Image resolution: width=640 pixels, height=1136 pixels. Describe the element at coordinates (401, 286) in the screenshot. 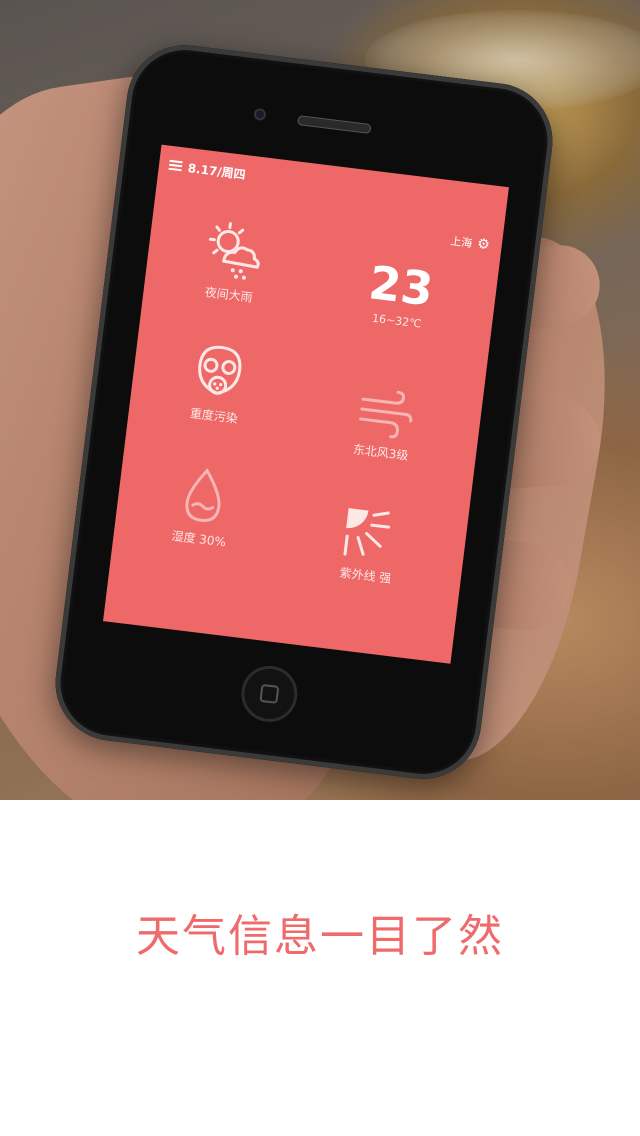

I see `temperature-value: 23` at that location.